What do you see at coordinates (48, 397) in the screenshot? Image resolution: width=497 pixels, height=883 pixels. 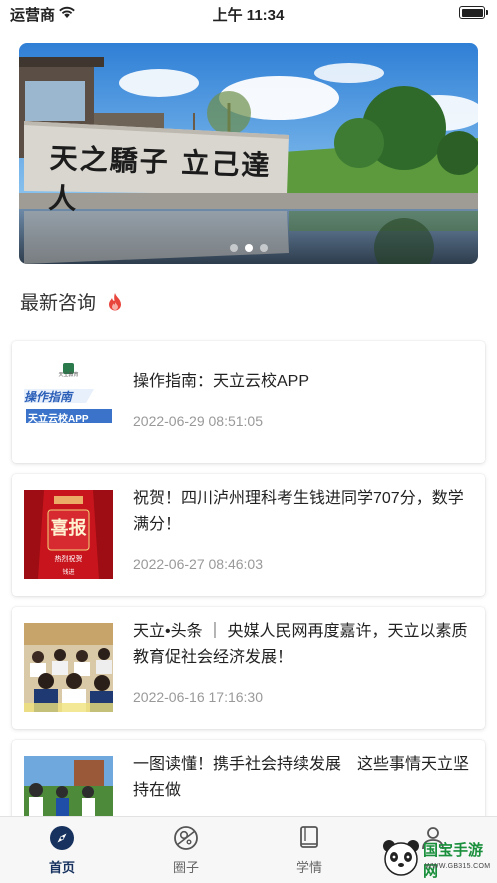 I see `thumb-guide-title: 操作指南` at bounding box center [48, 397].